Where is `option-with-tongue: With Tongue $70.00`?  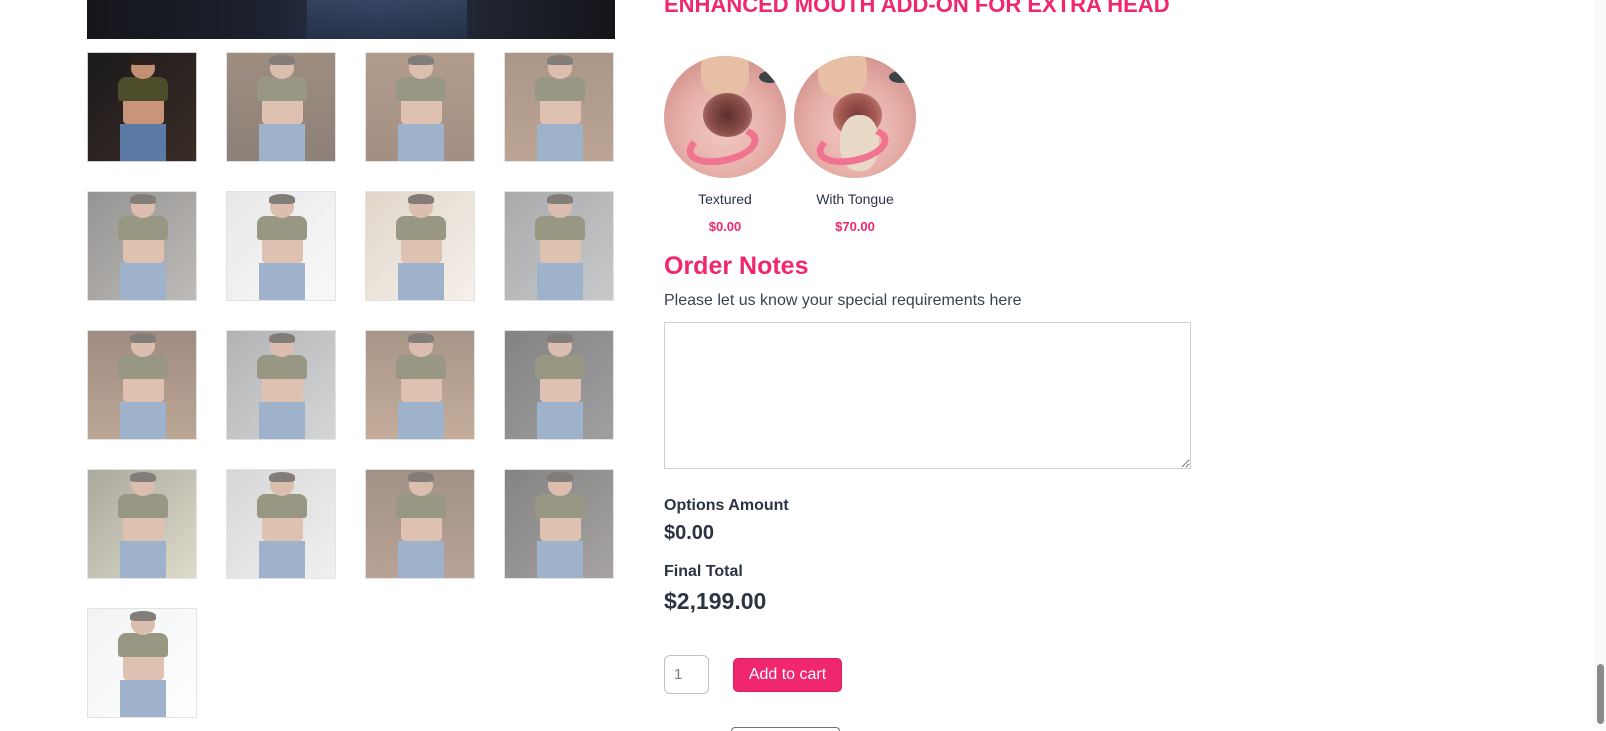
option-with-tongue: With Tongue $70.00 is located at coordinates (855, 145).